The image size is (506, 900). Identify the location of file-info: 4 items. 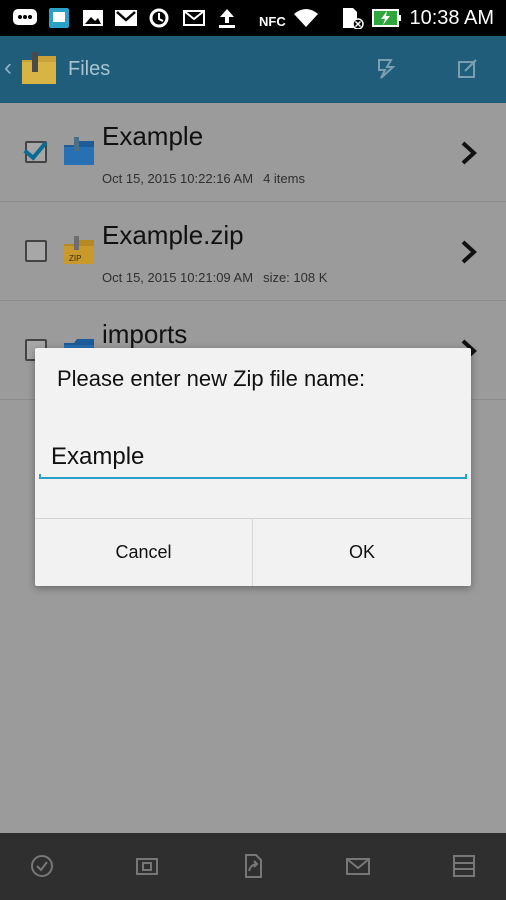
(284, 178).